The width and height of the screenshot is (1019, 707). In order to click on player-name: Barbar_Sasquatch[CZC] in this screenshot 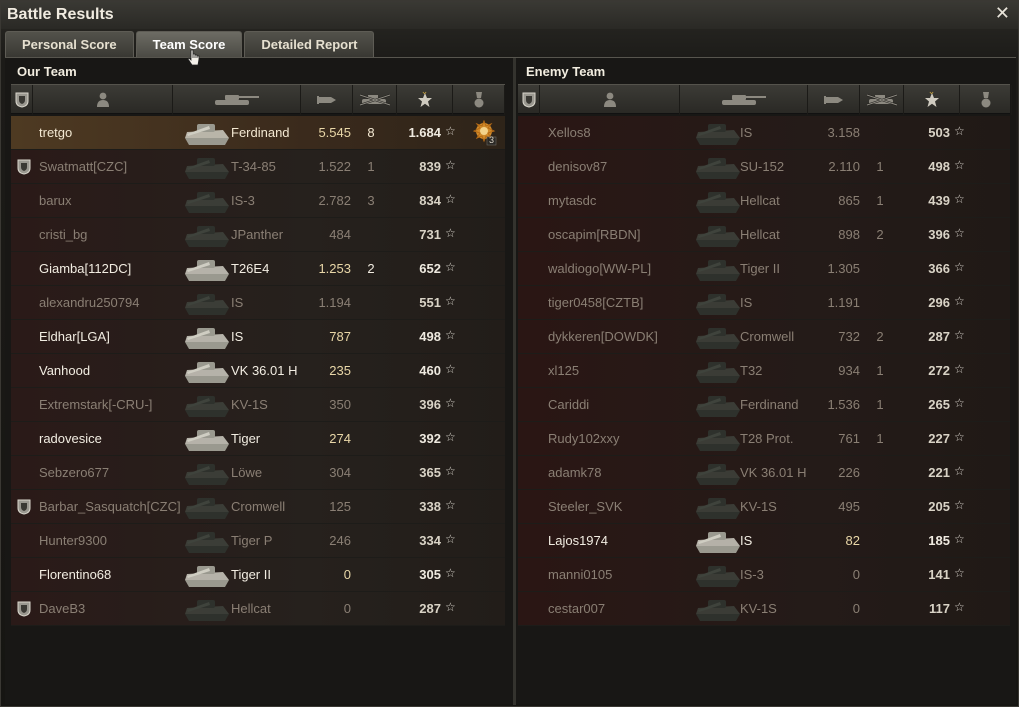, I will do `click(110, 506)`.